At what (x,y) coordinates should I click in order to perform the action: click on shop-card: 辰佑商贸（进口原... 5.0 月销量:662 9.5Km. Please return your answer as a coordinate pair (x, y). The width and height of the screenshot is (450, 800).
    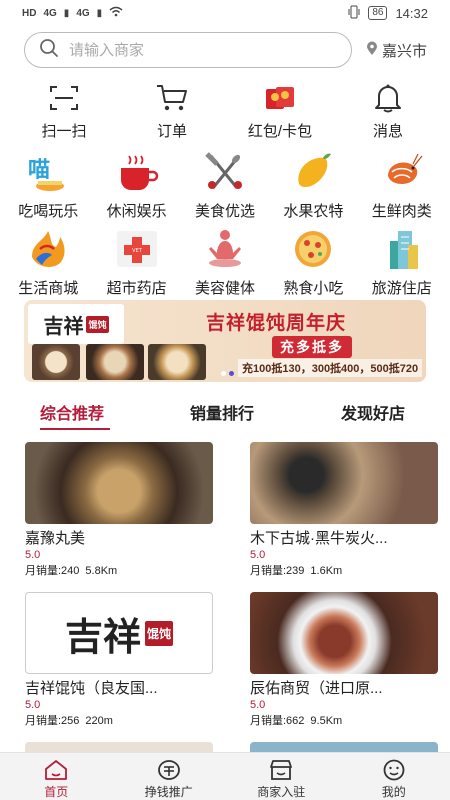
    Looking at the image, I should click on (344, 660).